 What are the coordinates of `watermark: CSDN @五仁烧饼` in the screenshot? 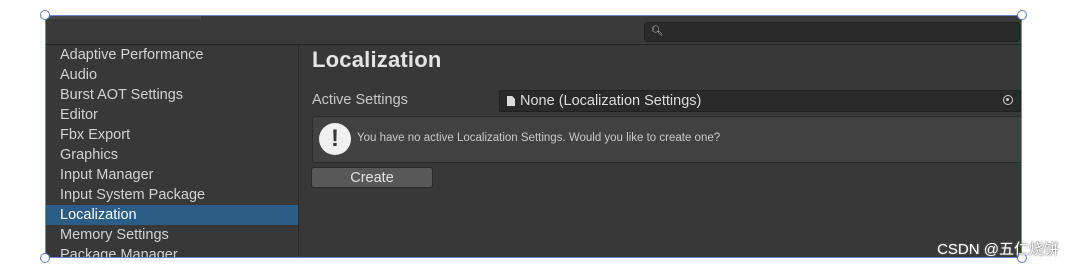 It's located at (998, 249).